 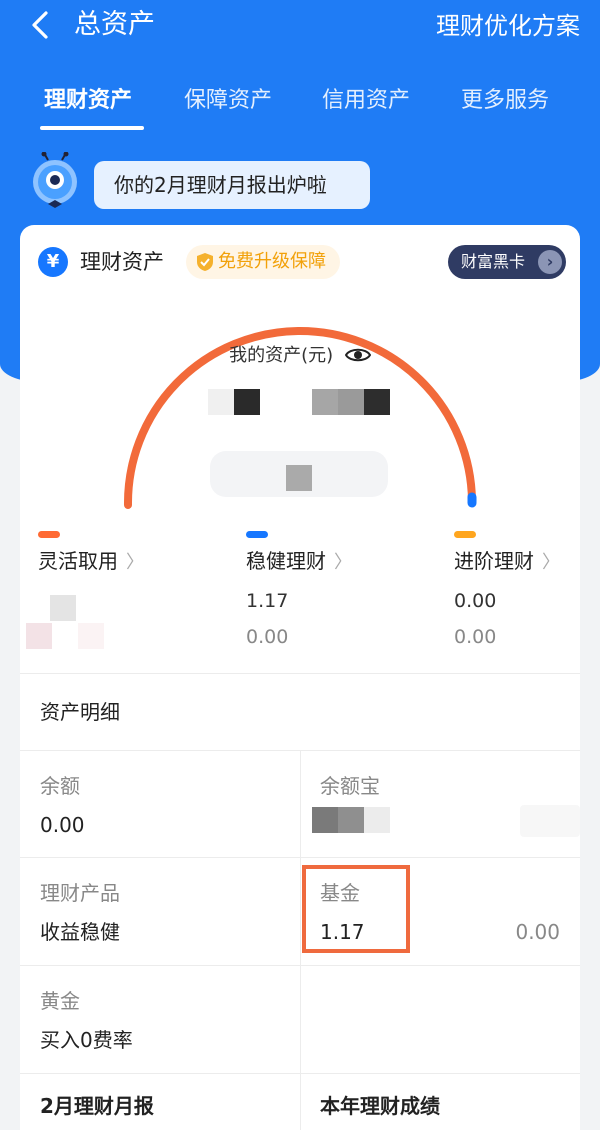 I want to click on yuebao-label: 余额宝, so click(x=350, y=786).